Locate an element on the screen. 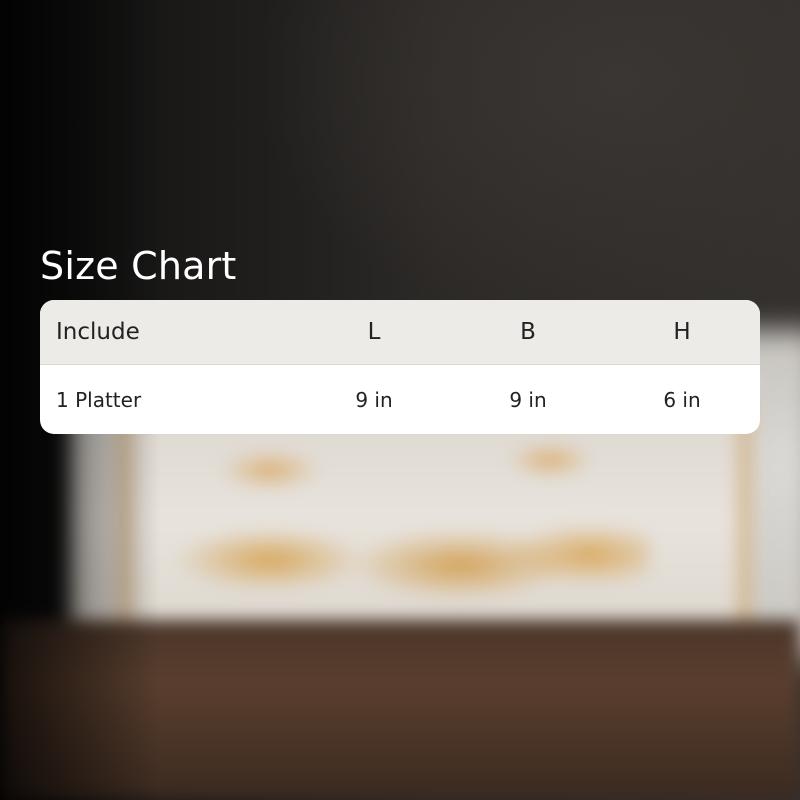 Image resolution: width=800 pixels, height=800 pixels. table-row: 1 Platter 9 in 9 in 6 in is located at coordinates (400, 399).